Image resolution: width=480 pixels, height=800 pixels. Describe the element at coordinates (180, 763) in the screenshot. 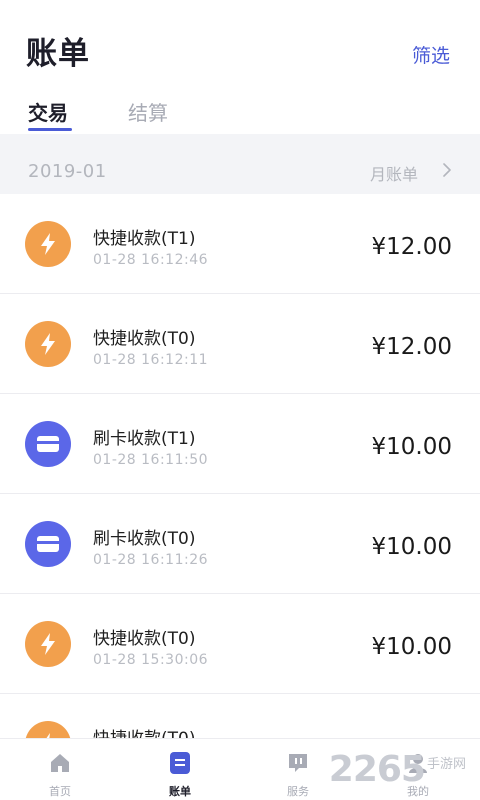

I see `bill-icon` at that location.